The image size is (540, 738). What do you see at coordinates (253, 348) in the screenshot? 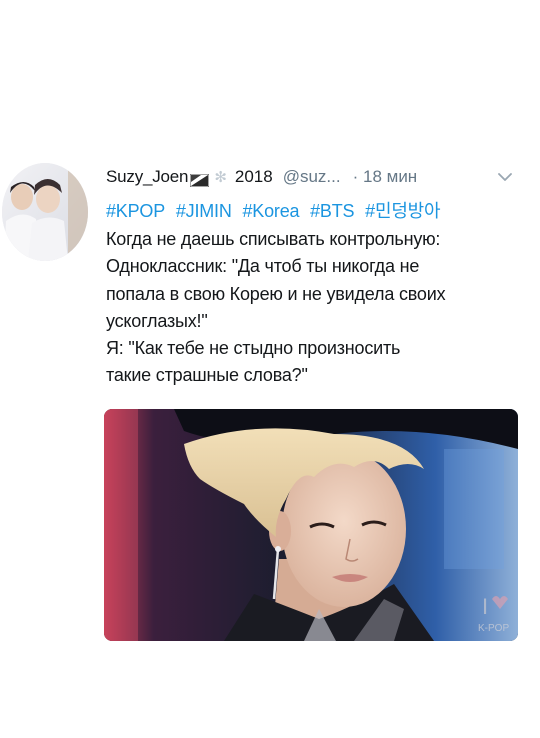
I see `tweet-text-line: Я: "Как тебе не стыдно произносить` at bounding box center [253, 348].